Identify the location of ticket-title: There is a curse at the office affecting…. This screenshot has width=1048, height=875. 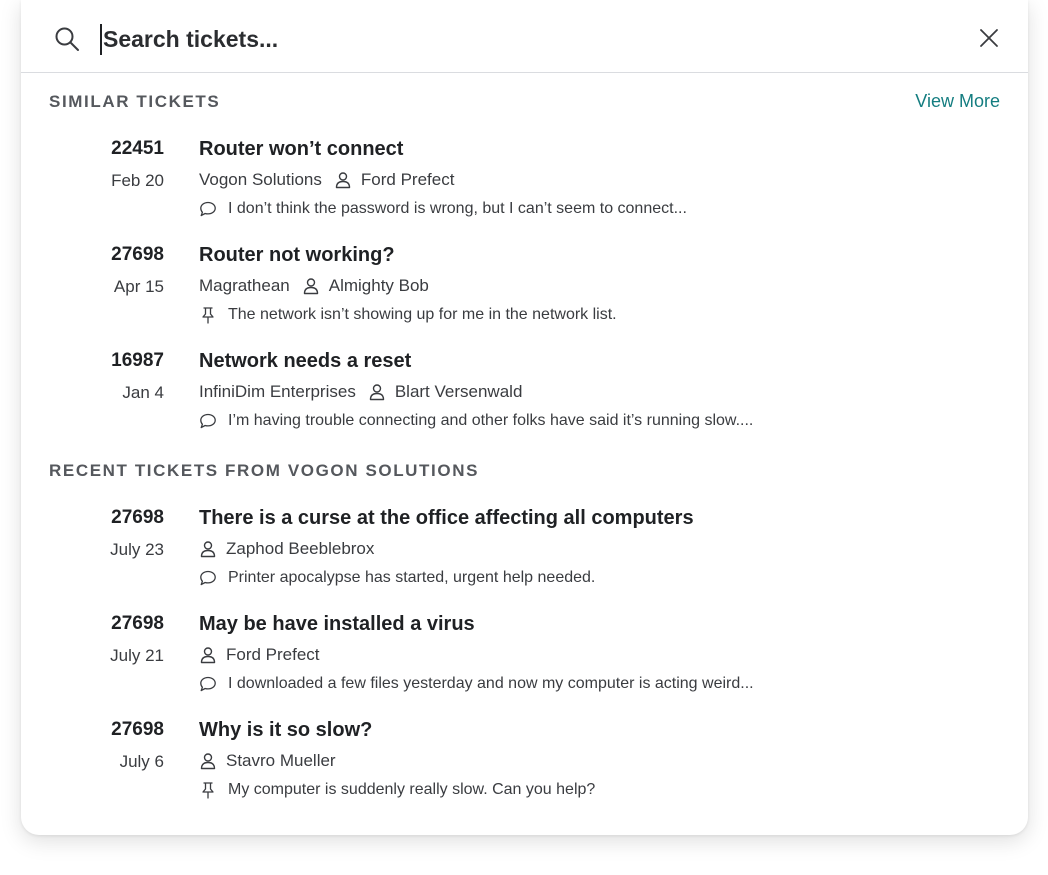
(446, 518).